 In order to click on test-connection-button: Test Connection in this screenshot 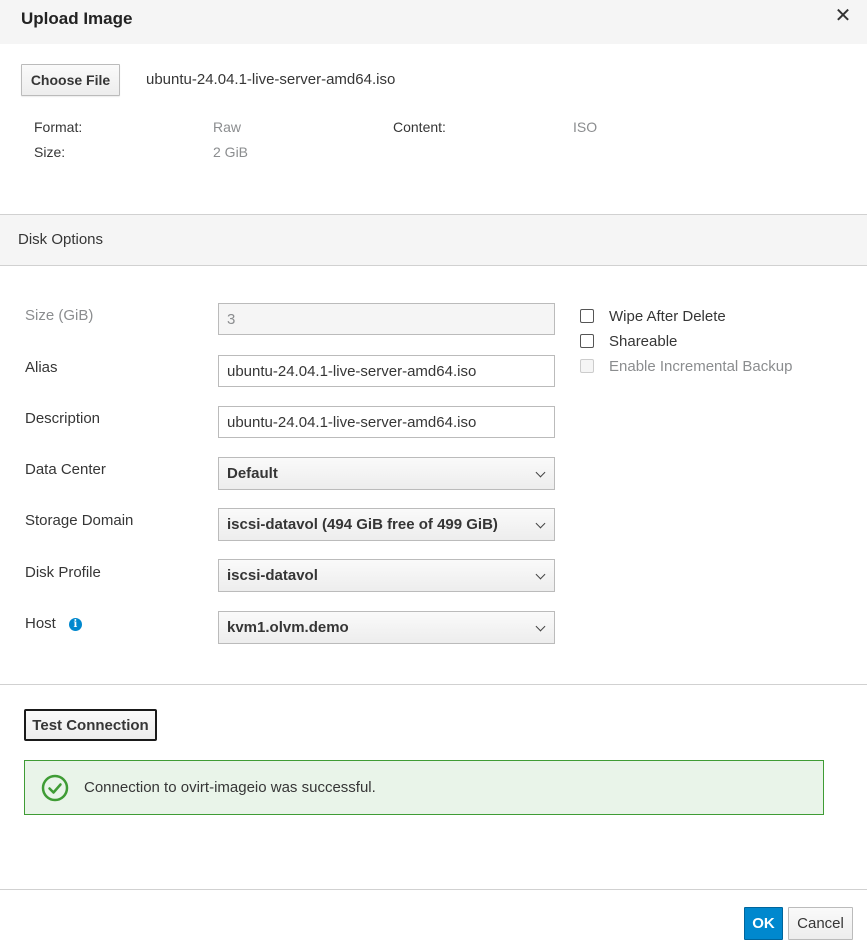, I will do `click(90, 725)`.